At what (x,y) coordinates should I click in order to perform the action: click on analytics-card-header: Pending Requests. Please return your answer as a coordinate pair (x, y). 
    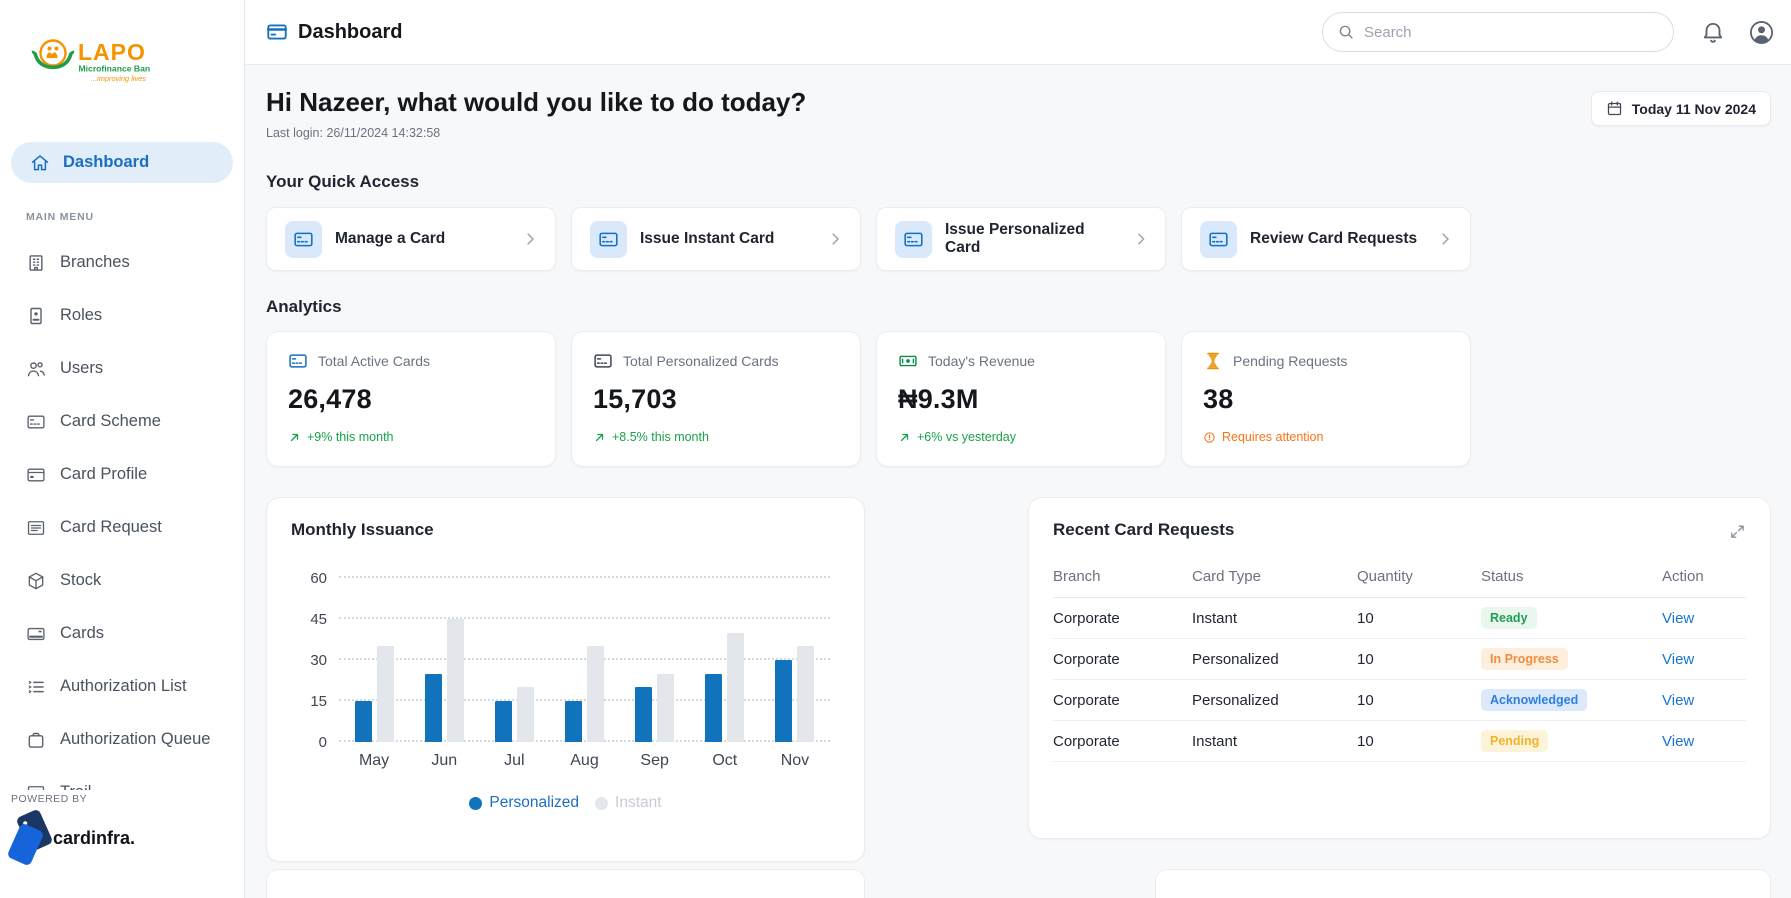
    Looking at the image, I should click on (1326, 361).